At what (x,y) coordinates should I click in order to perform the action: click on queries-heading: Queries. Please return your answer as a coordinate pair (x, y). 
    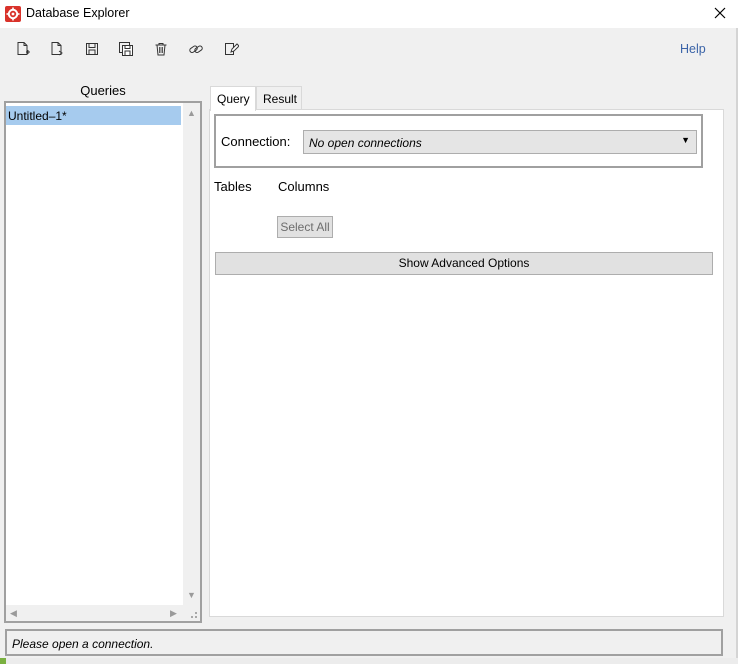
    Looking at the image, I should click on (103, 90).